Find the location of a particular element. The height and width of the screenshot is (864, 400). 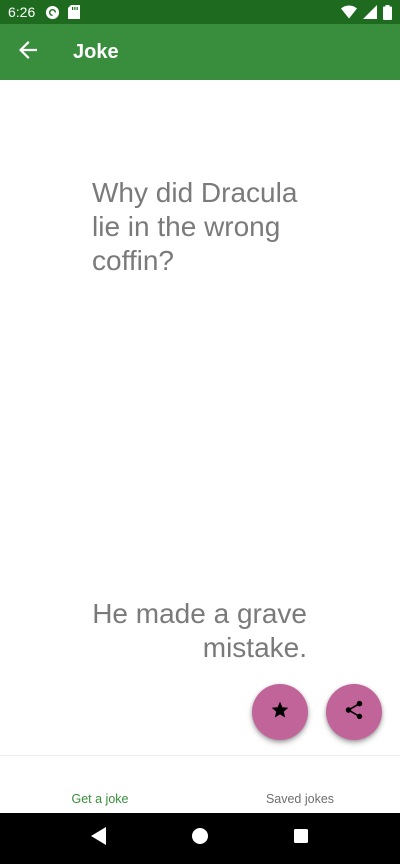

arrow-back-icon is located at coordinates (28, 52).